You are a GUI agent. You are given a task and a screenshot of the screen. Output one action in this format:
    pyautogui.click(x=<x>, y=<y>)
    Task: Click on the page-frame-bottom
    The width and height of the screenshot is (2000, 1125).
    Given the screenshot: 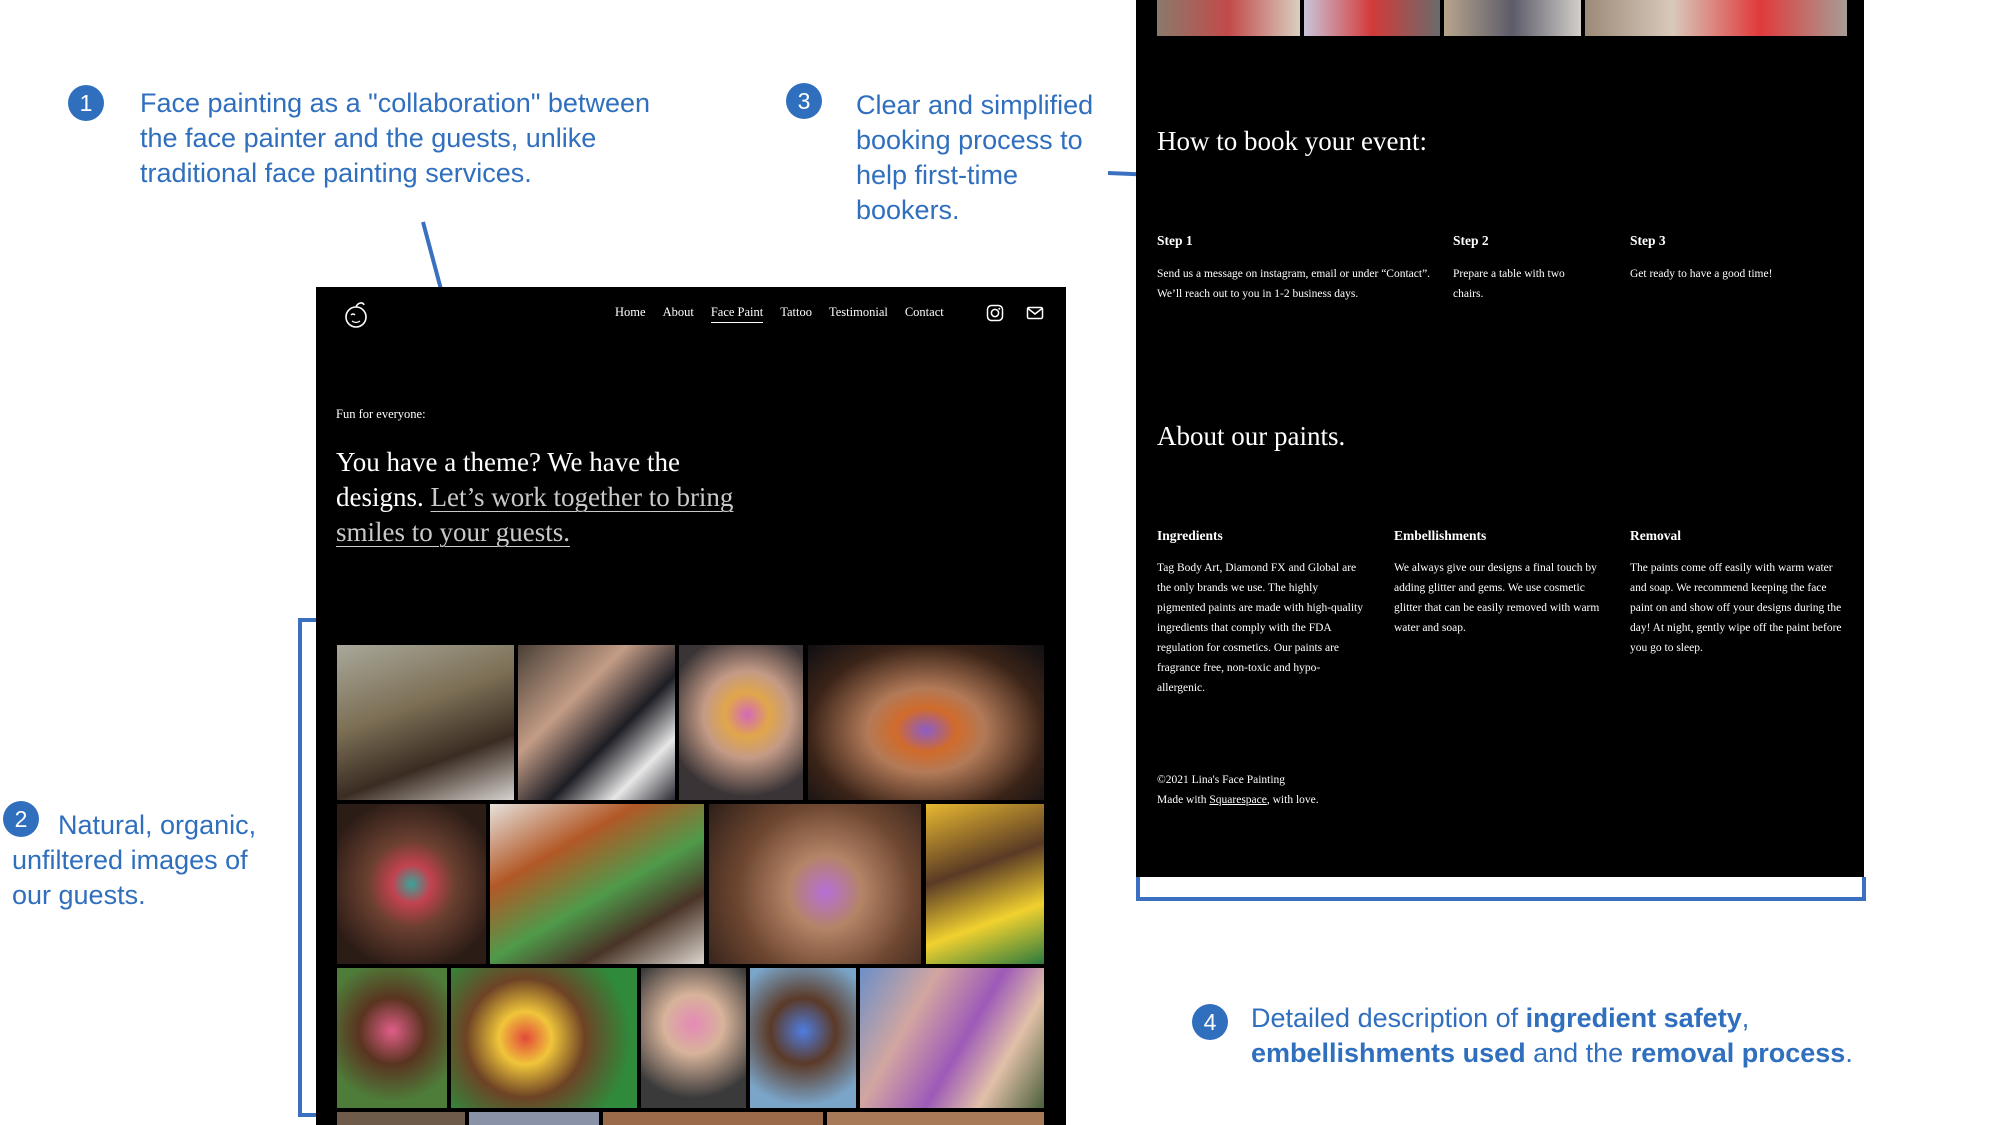 What is the action you would take?
    pyautogui.click(x=1501, y=889)
    